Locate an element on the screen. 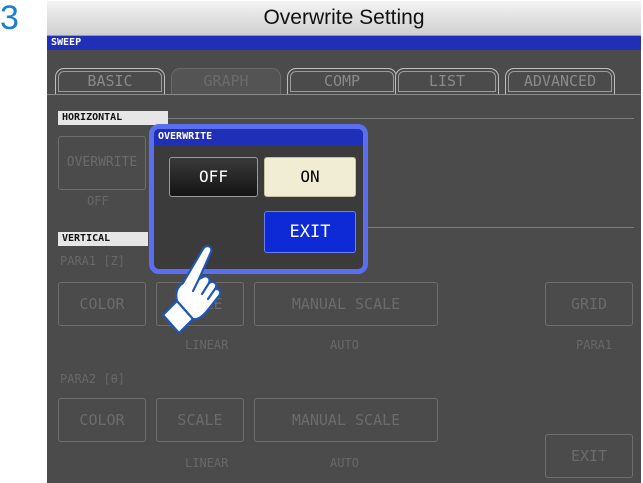 The height and width of the screenshot is (483, 643). para1-color-button: COLOR is located at coordinates (102, 304).